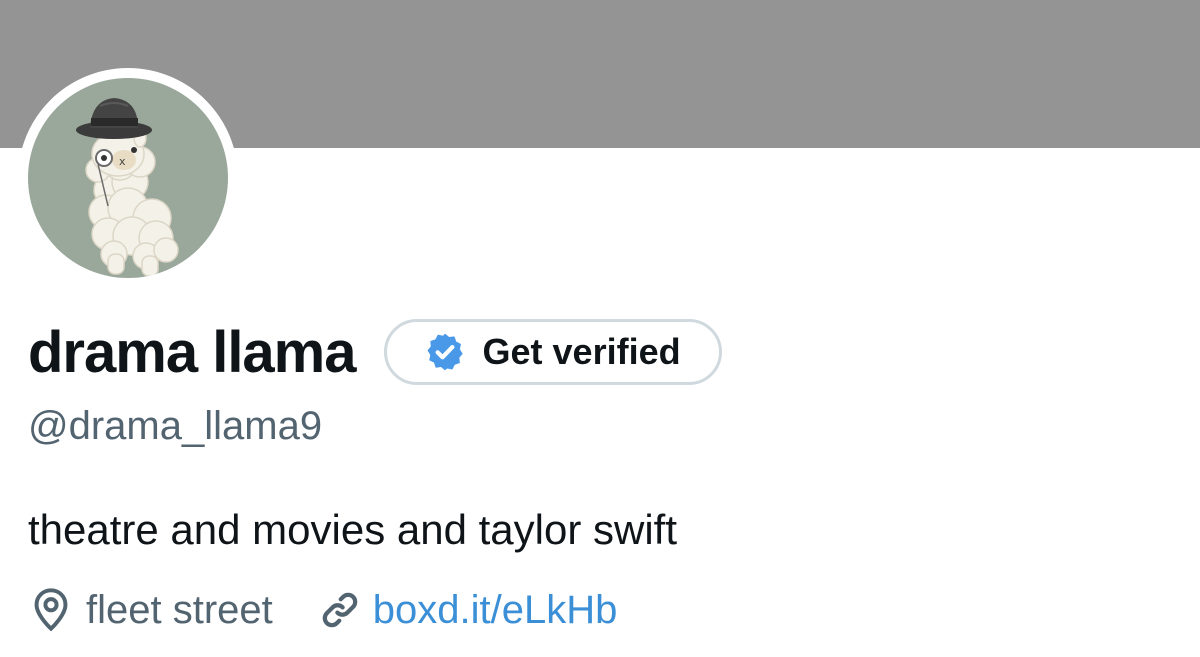  What do you see at coordinates (127, 187) in the screenshot?
I see `llama-avatar-image: x` at bounding box center [127, 187].